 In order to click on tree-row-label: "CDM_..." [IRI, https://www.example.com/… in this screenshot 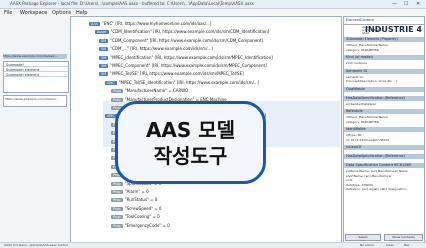, I will do `click(161, 49)`.